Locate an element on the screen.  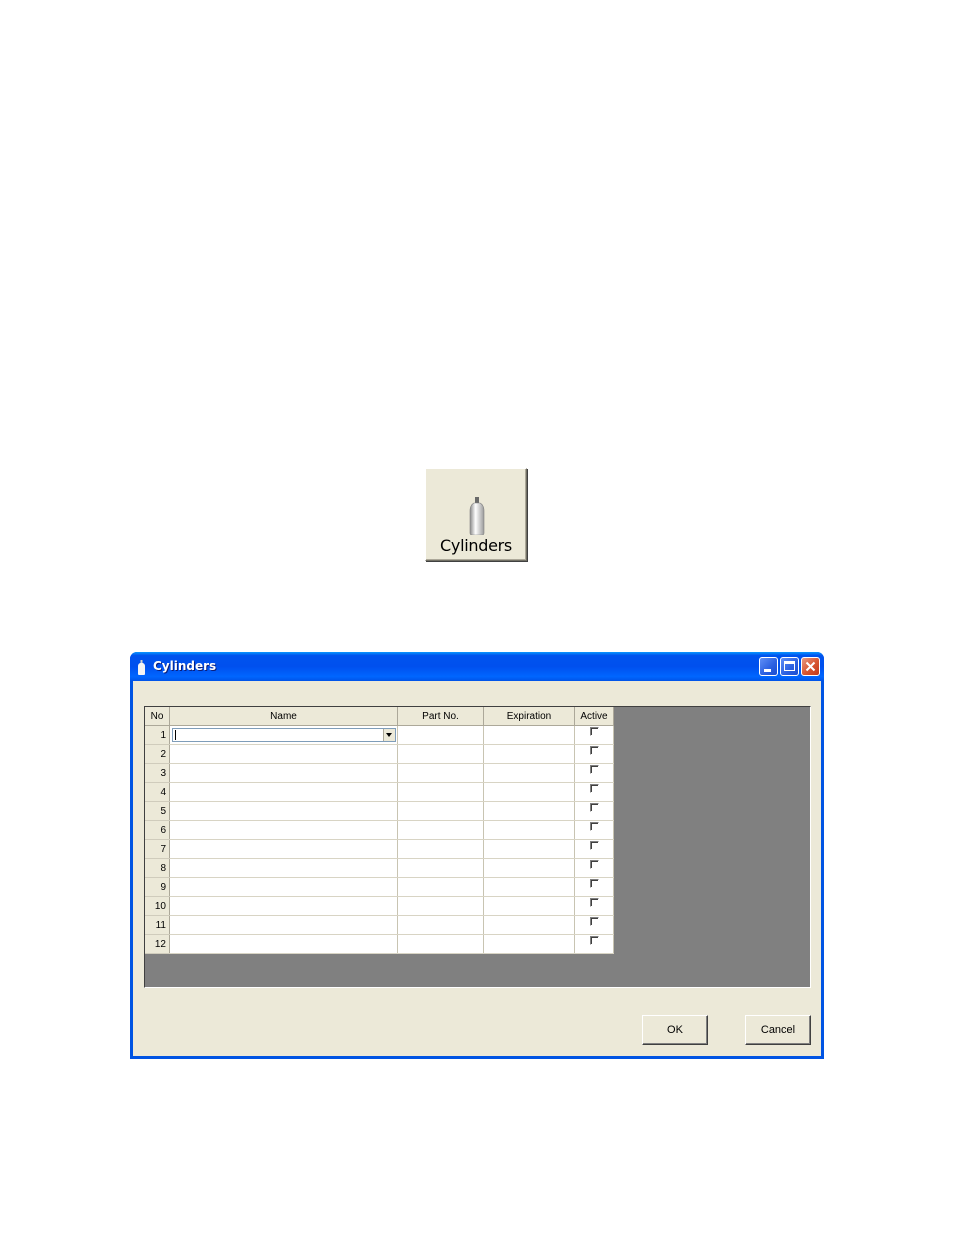
row-number-cell: 3 is located at coordinates (157, 773).